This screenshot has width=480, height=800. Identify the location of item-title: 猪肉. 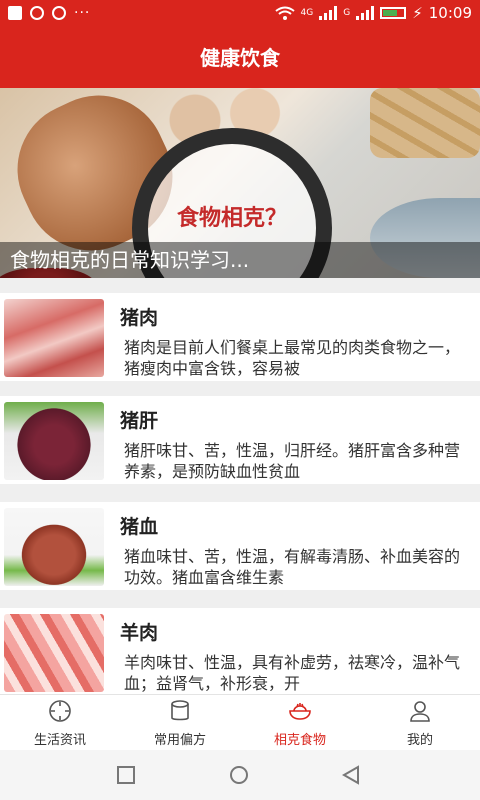
(139, 318).